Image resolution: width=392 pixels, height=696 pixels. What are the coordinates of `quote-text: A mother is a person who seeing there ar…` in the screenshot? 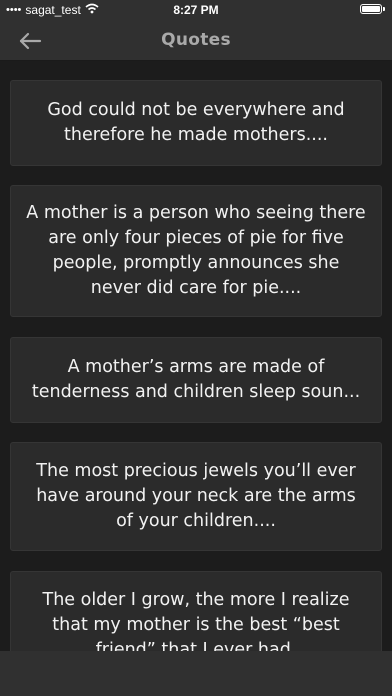 It's located at (196, 250).